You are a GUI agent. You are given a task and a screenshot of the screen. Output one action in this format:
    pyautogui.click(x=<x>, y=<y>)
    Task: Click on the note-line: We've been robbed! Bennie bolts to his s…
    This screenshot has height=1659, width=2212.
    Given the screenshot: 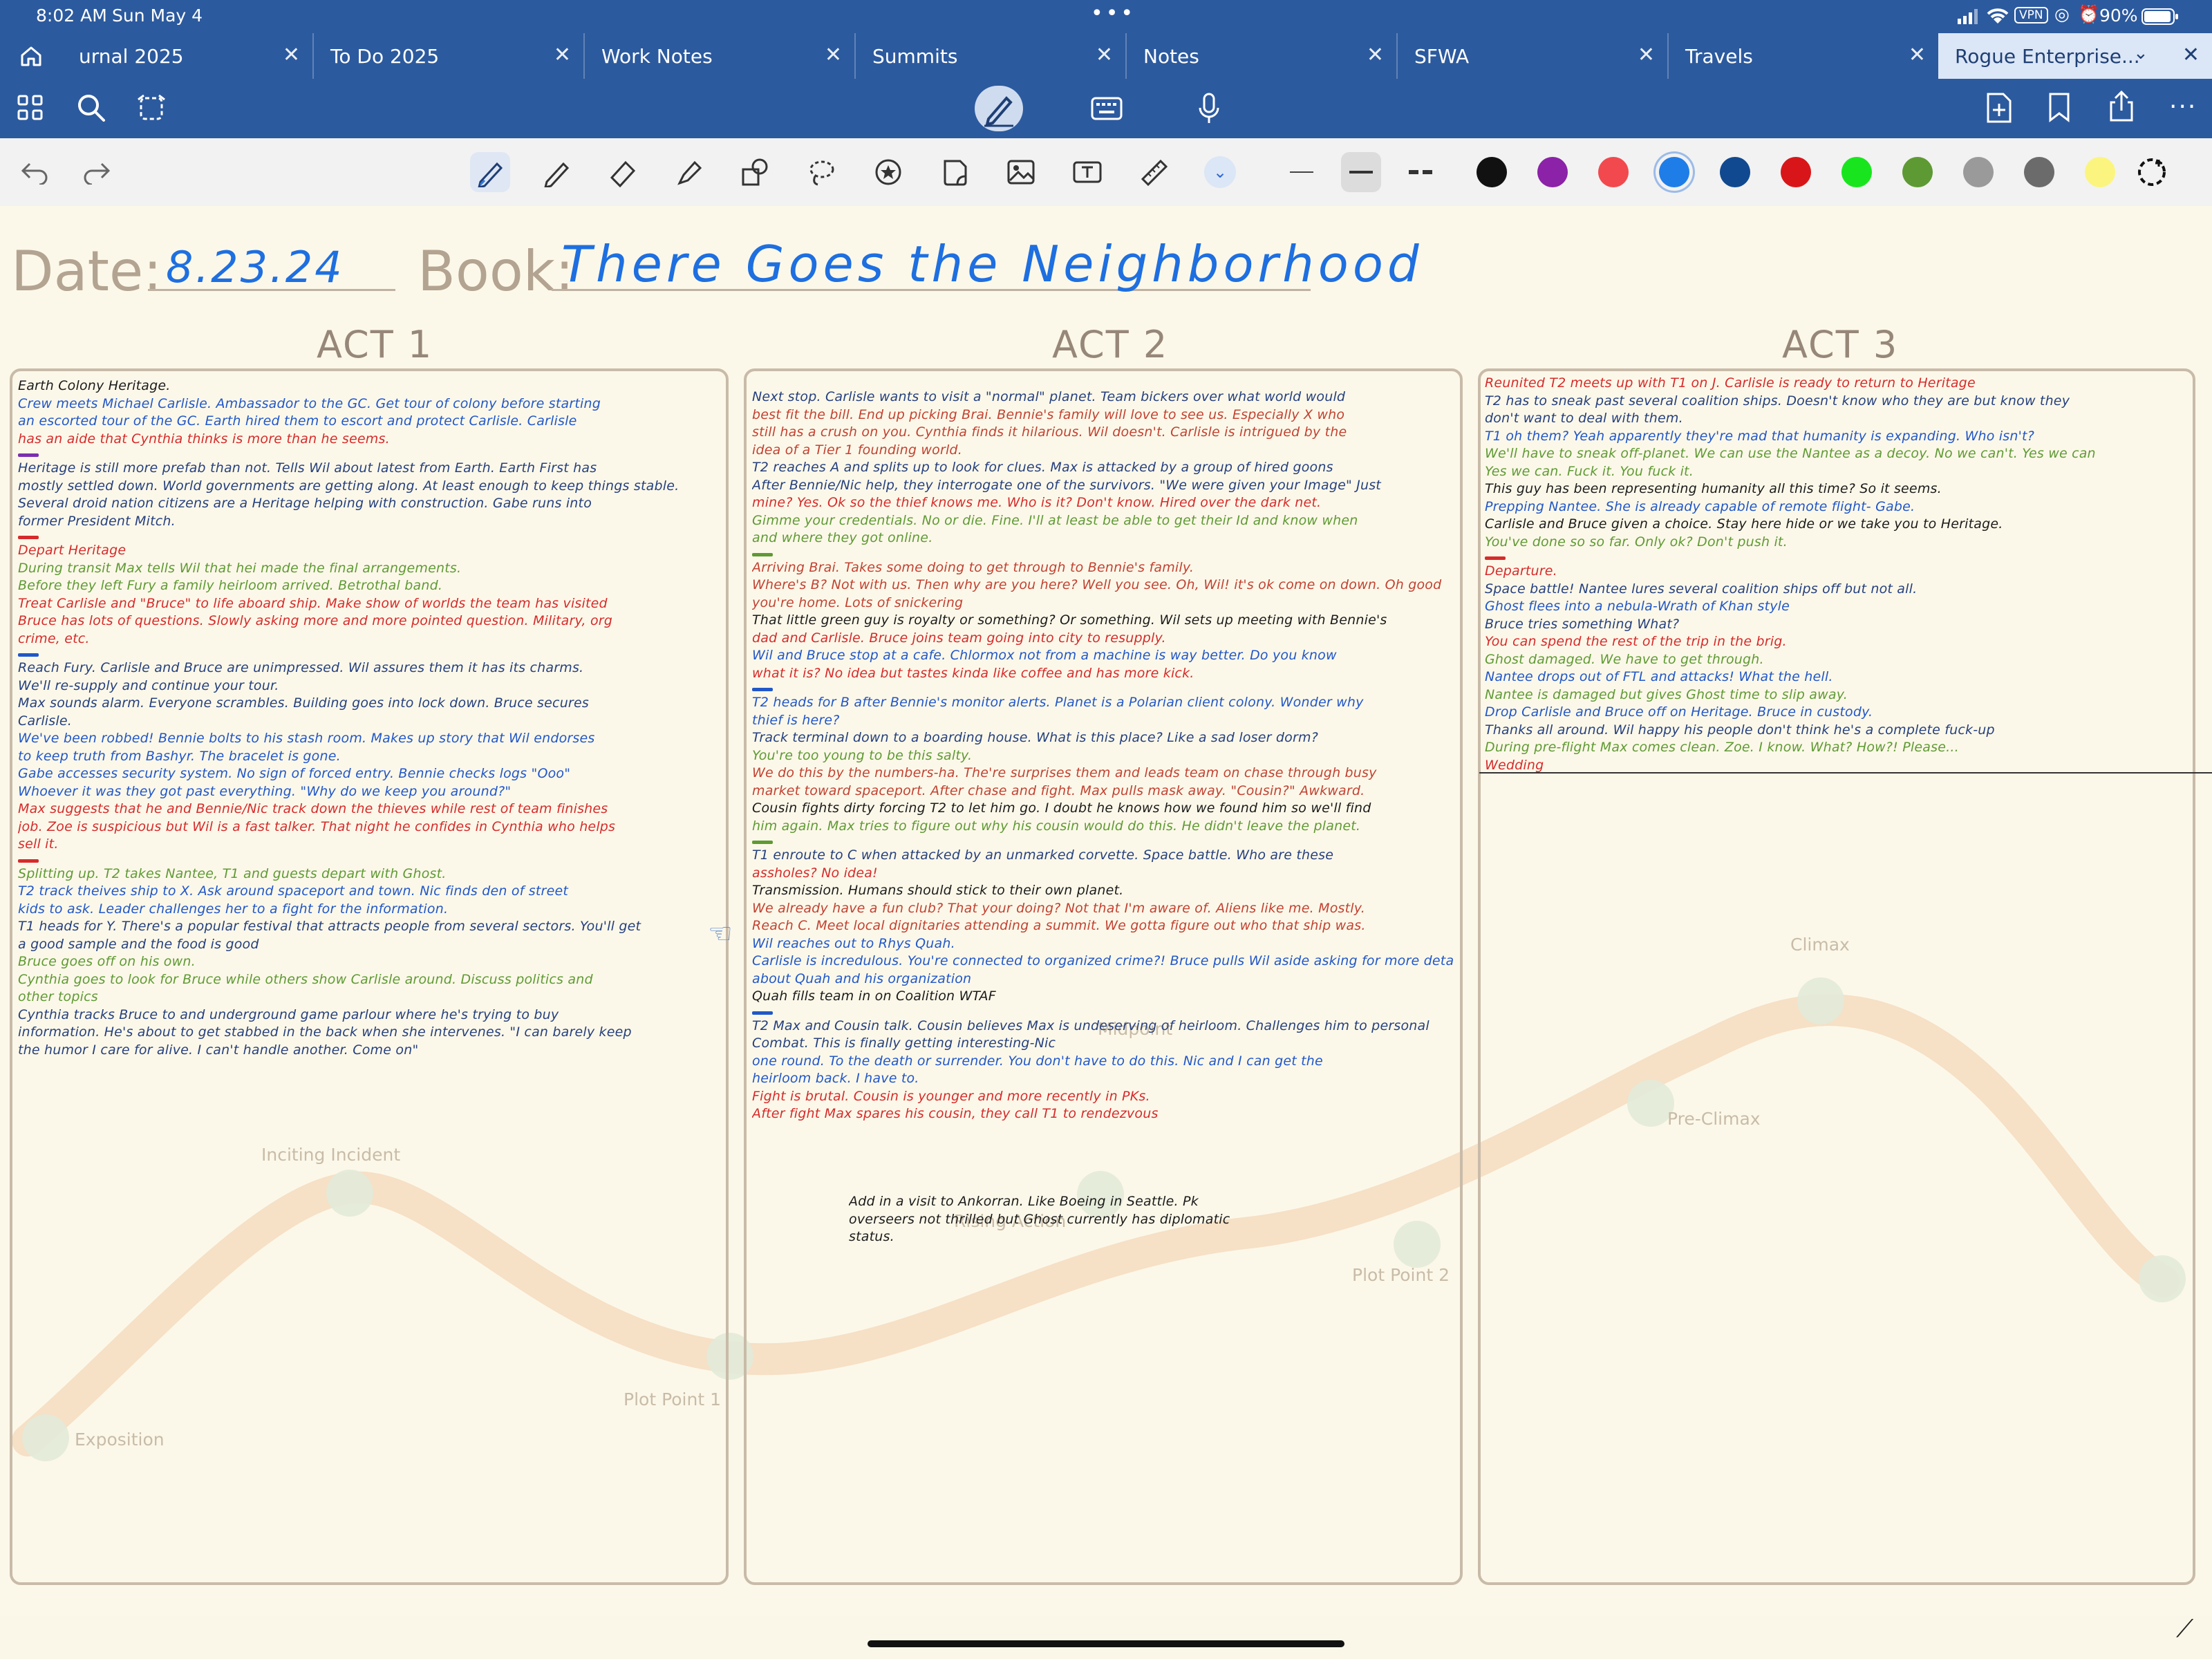 What is the action you would take?
    pyautogui.click(x=306, y=739)
    